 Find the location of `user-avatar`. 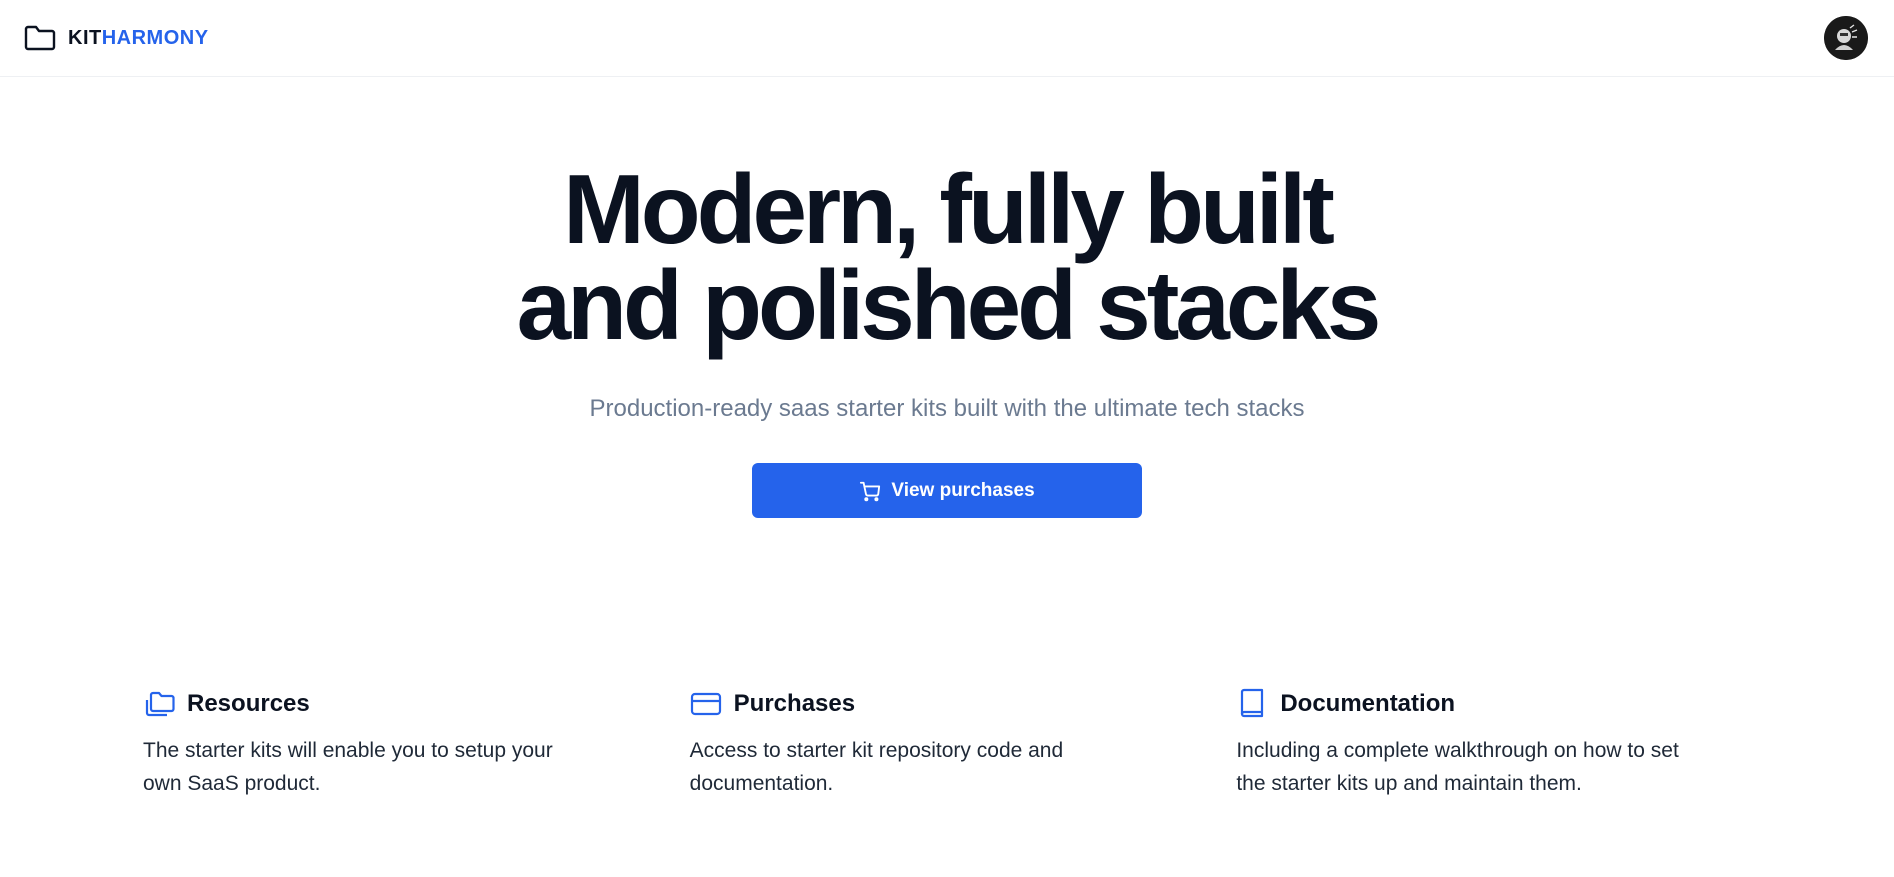

user-avatar is located at coordinates (1846, 38).